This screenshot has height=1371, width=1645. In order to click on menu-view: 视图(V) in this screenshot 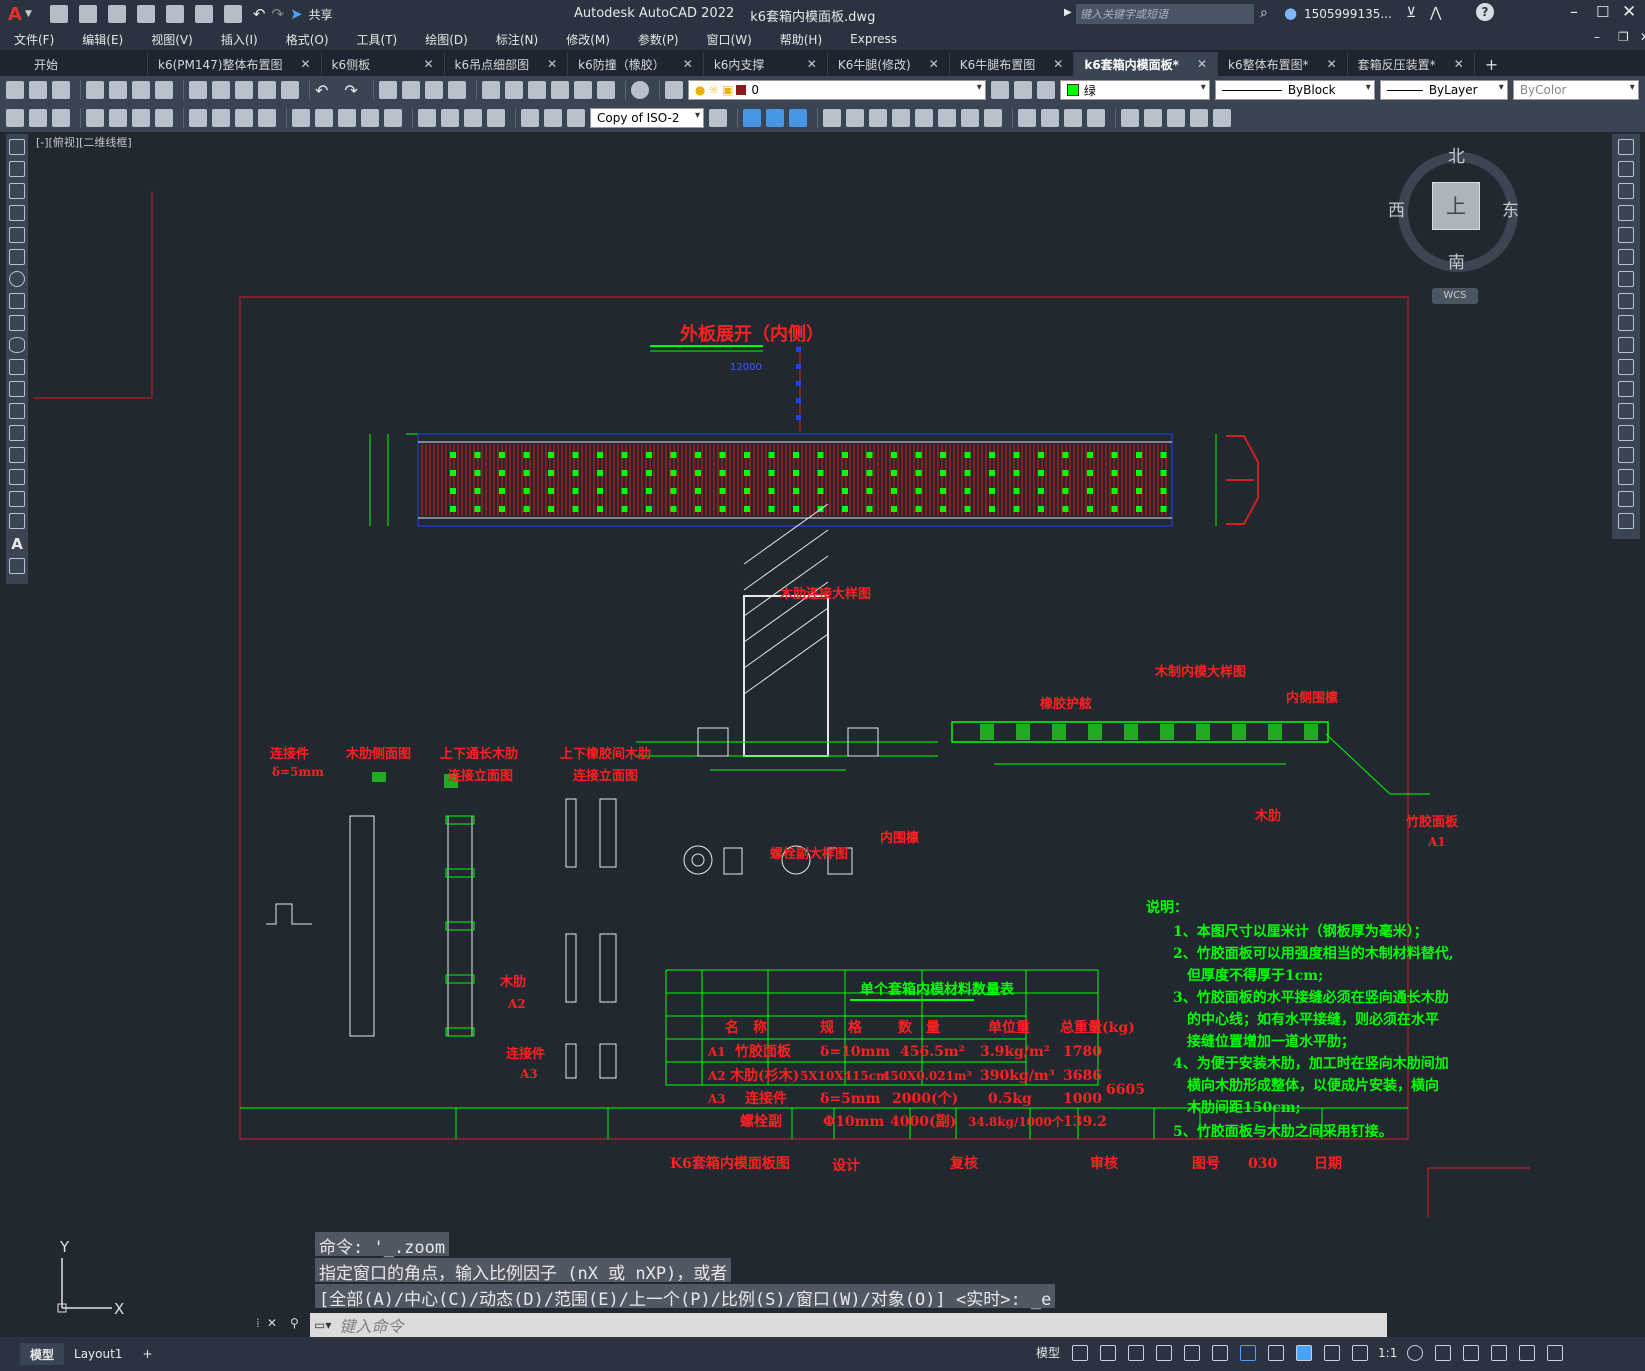, I will do `click(172, 39)`.